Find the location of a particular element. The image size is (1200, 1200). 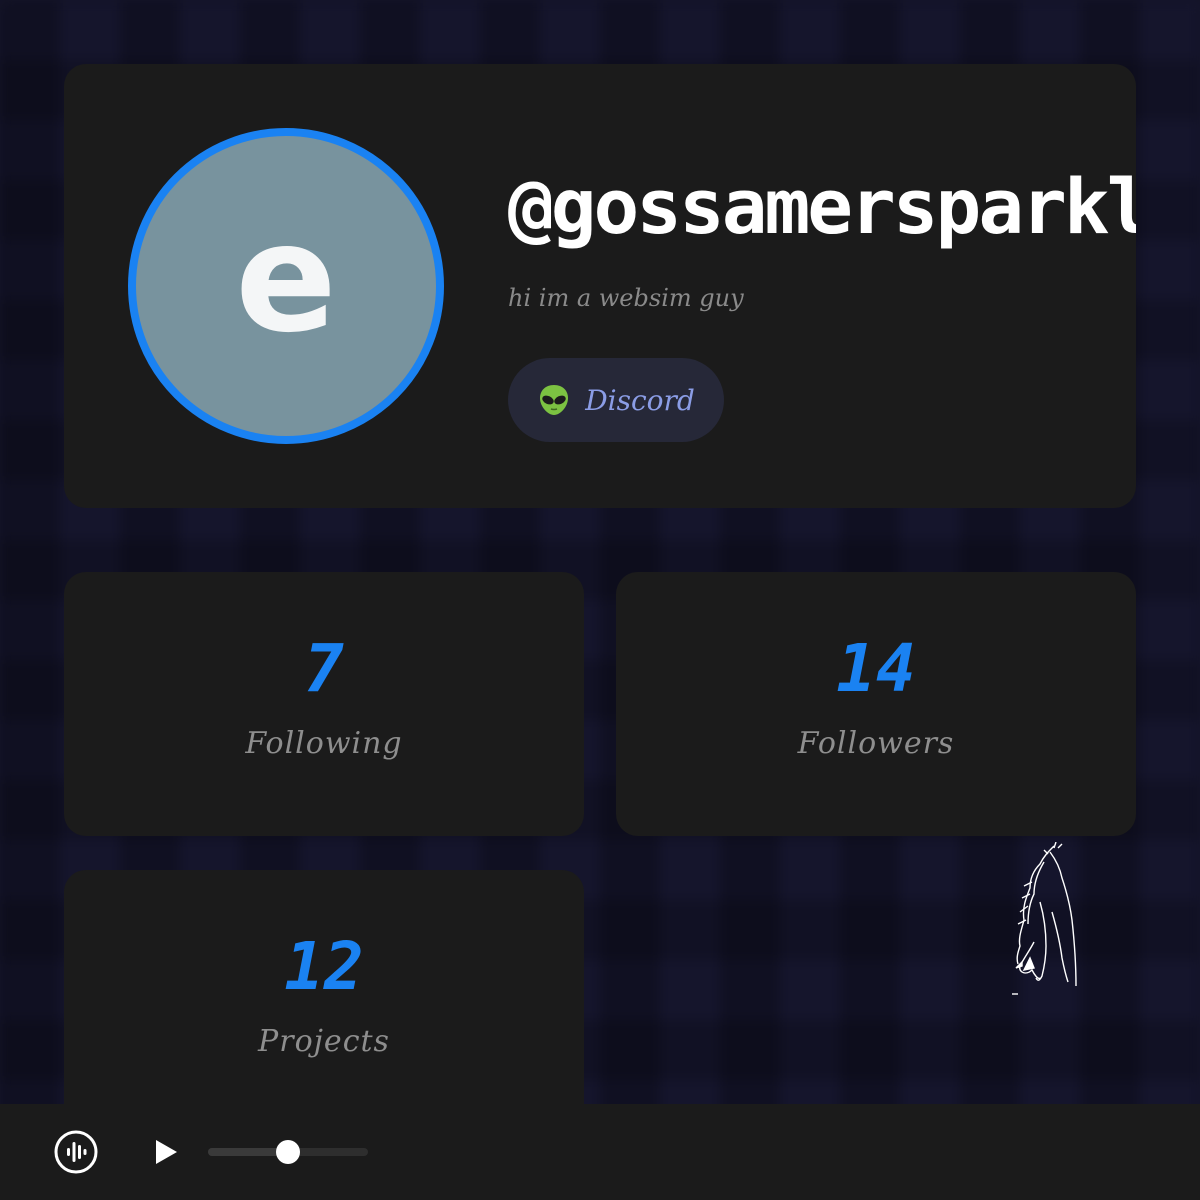

followers-count: 14 is located at coordinates (876, 668).